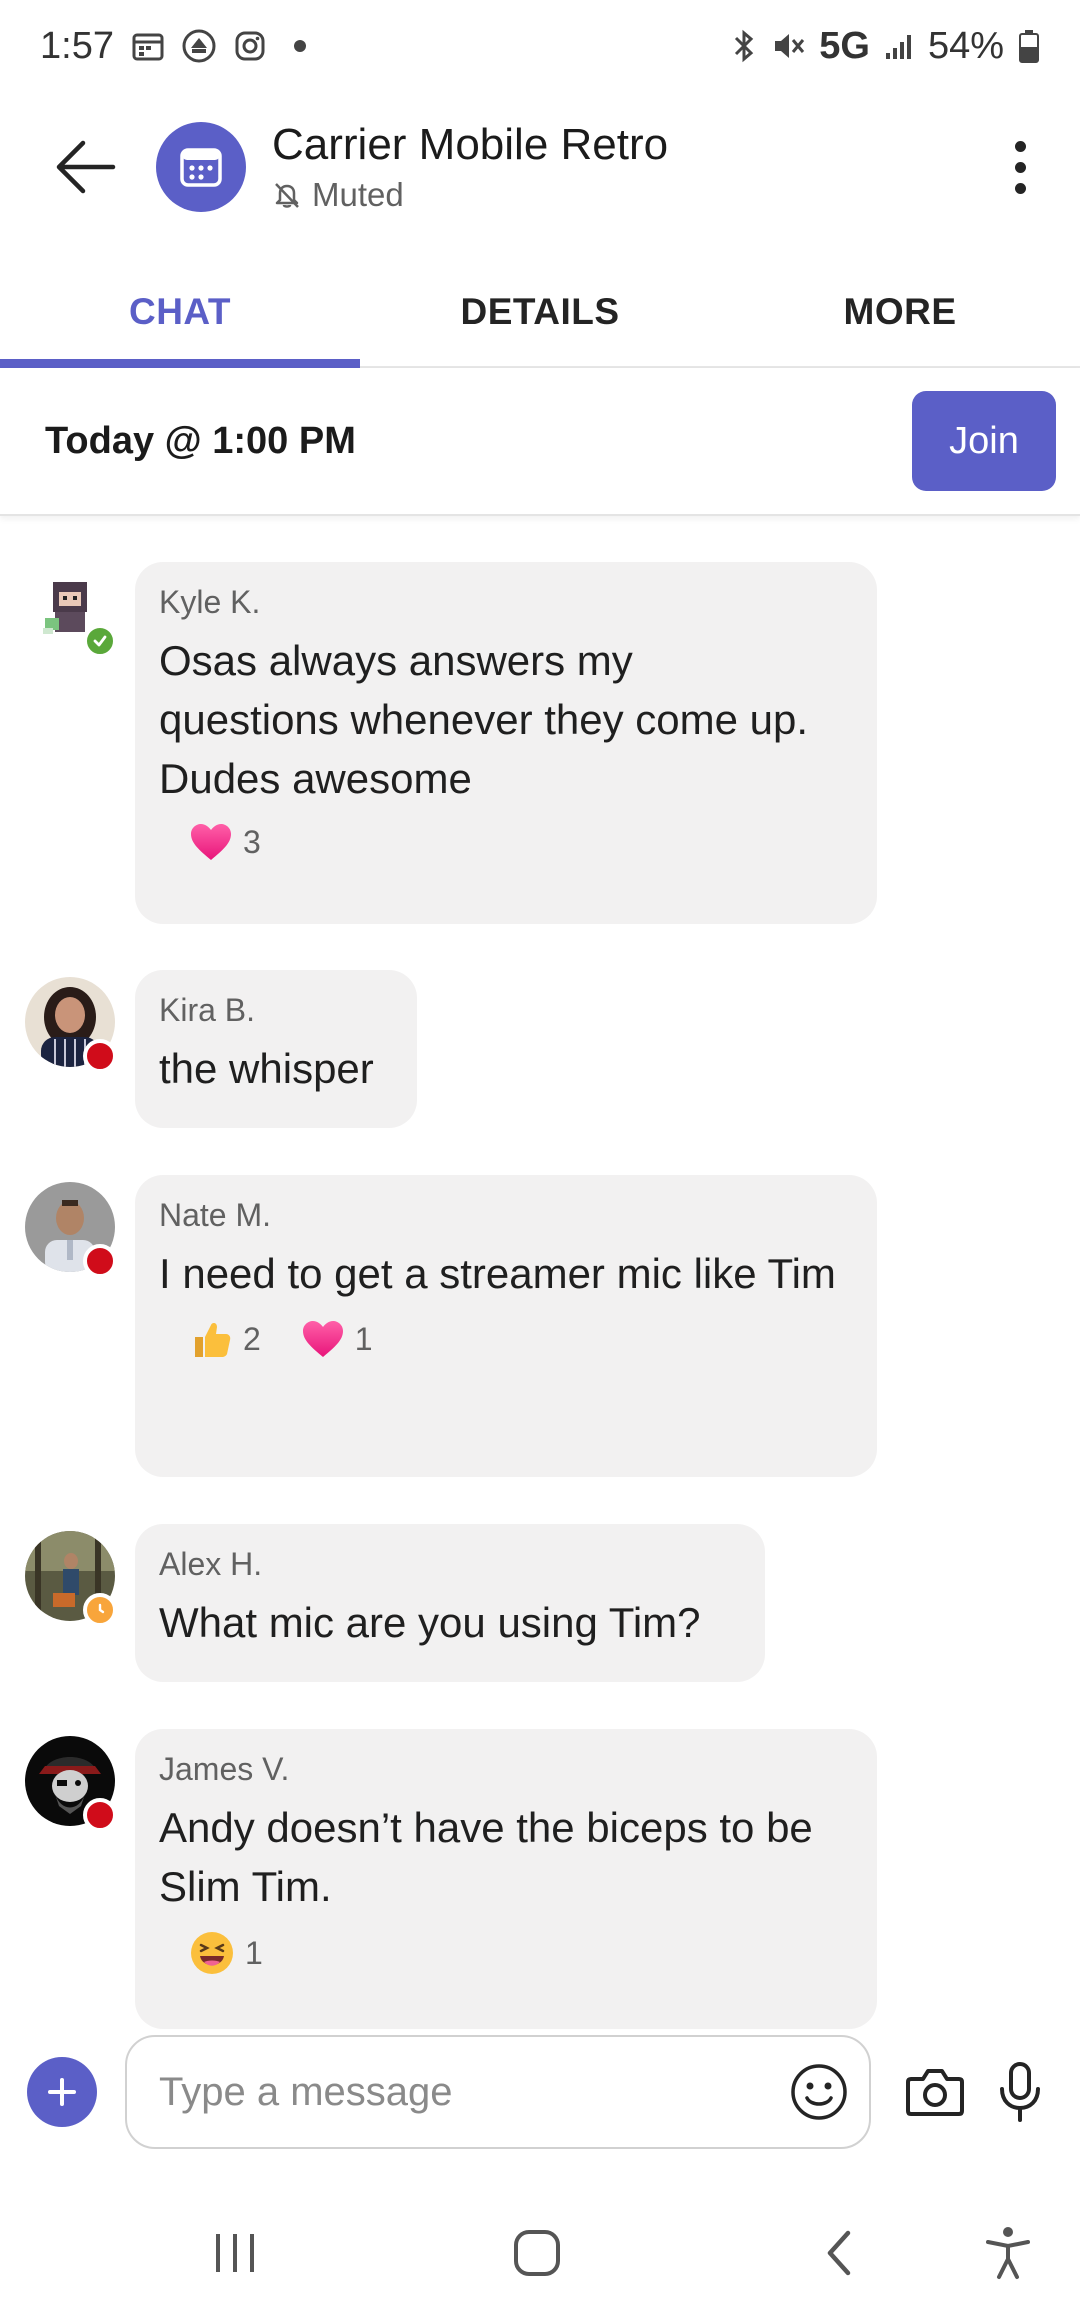  Describe the element at coordinates (287, 195) in the screenshot. I see `bell-muted-icon` at that location.